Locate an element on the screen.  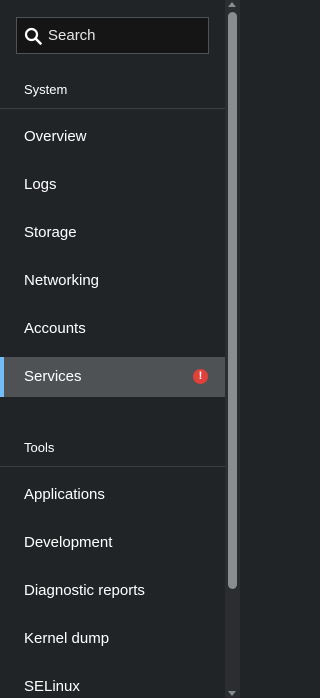
nav-item-applications: Applications is located at coordinates (112, 495).